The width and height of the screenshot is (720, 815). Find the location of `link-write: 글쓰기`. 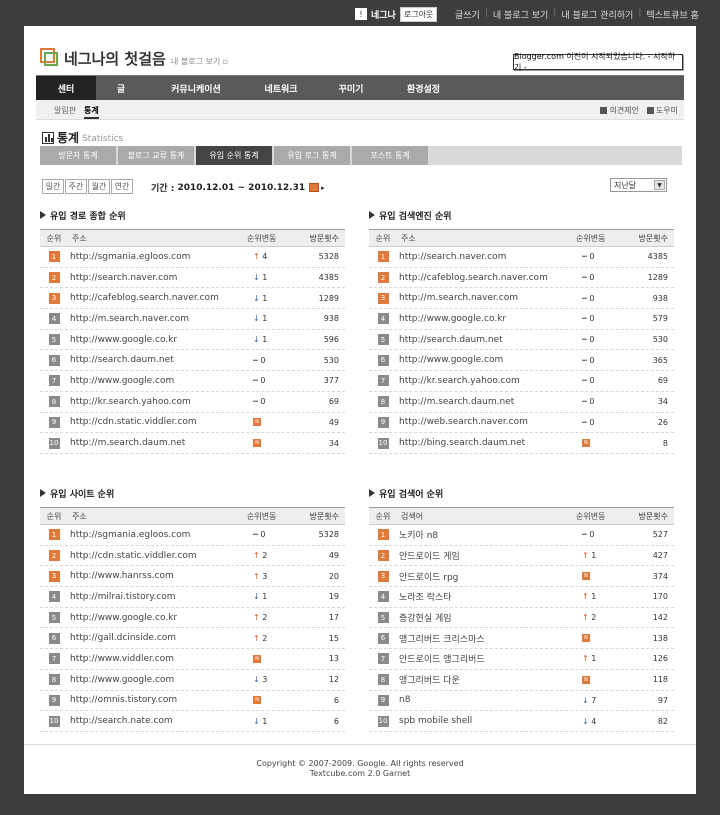

link-write: 글쓰기 is located at coordinates (467, 14).